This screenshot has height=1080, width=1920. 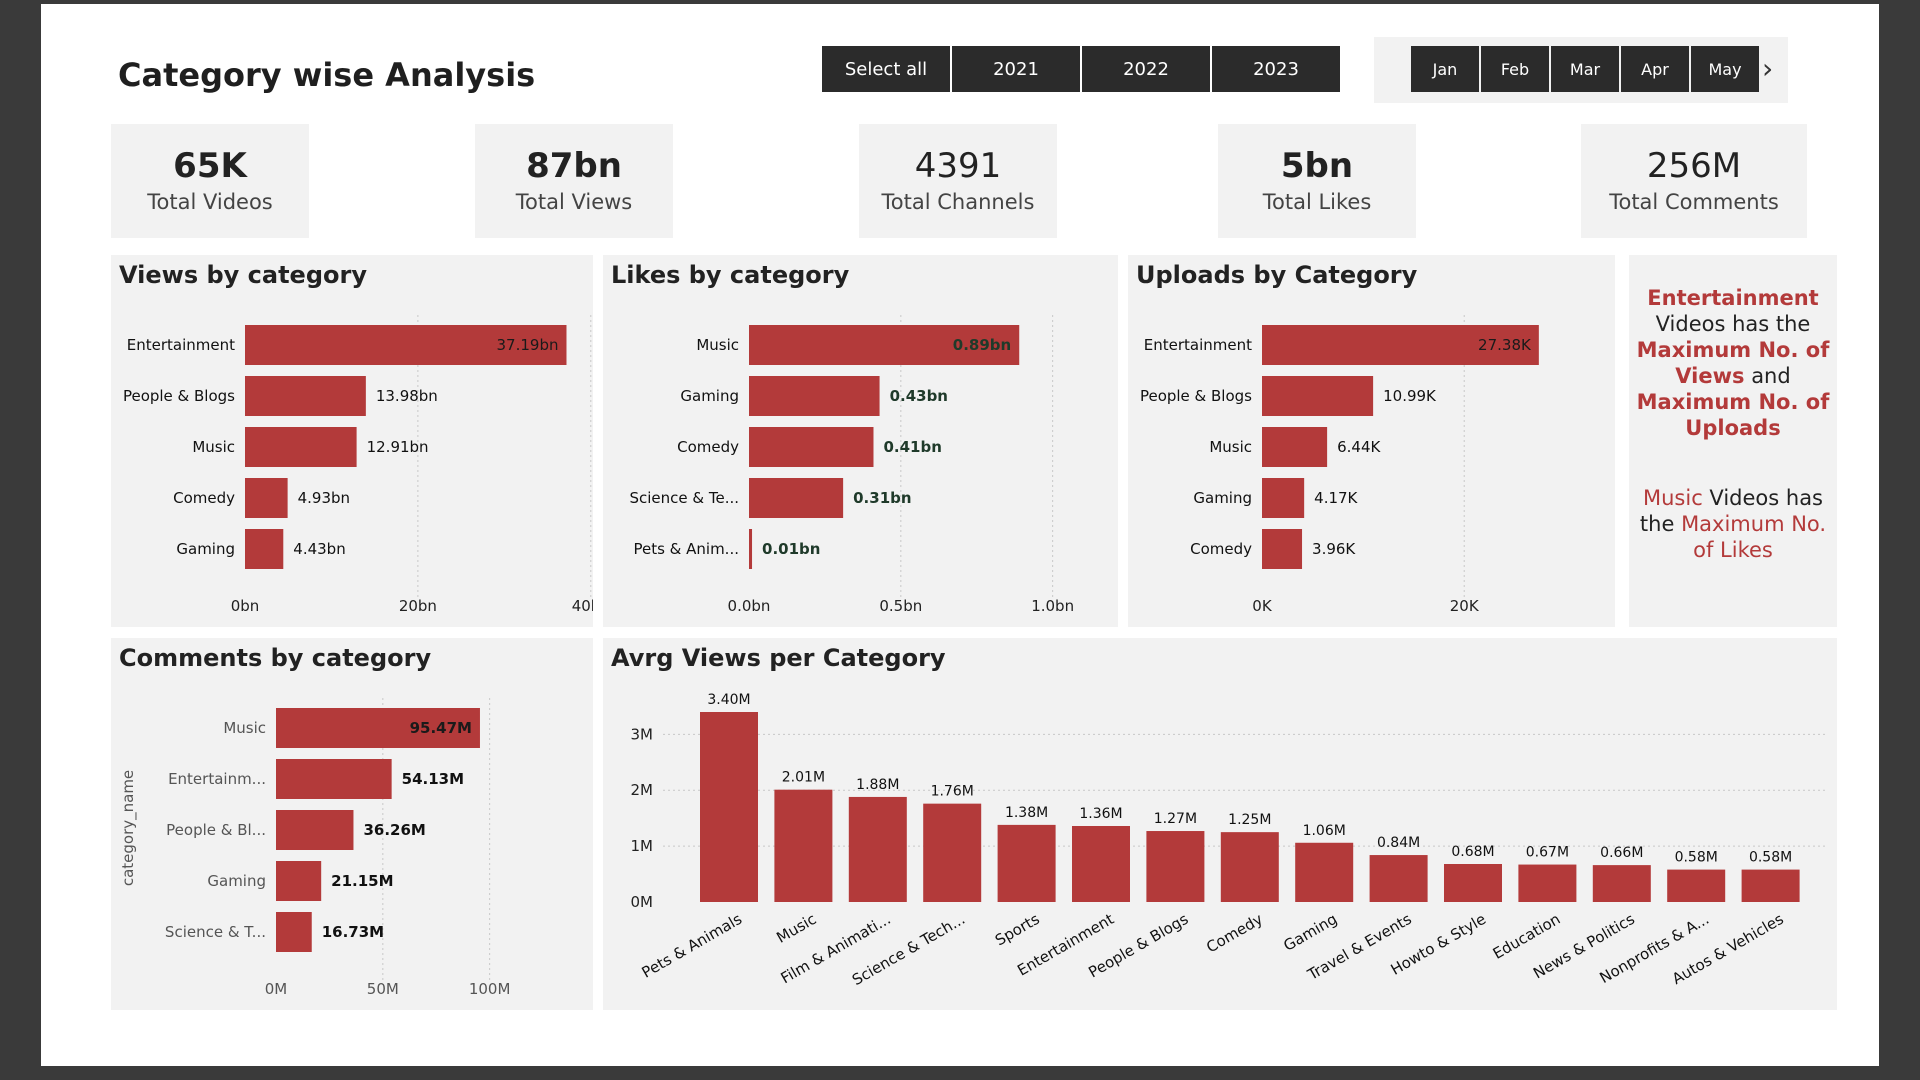 I want to click on kpi-total-channels: 4391 Total Channels, so click(x=958, y=181).